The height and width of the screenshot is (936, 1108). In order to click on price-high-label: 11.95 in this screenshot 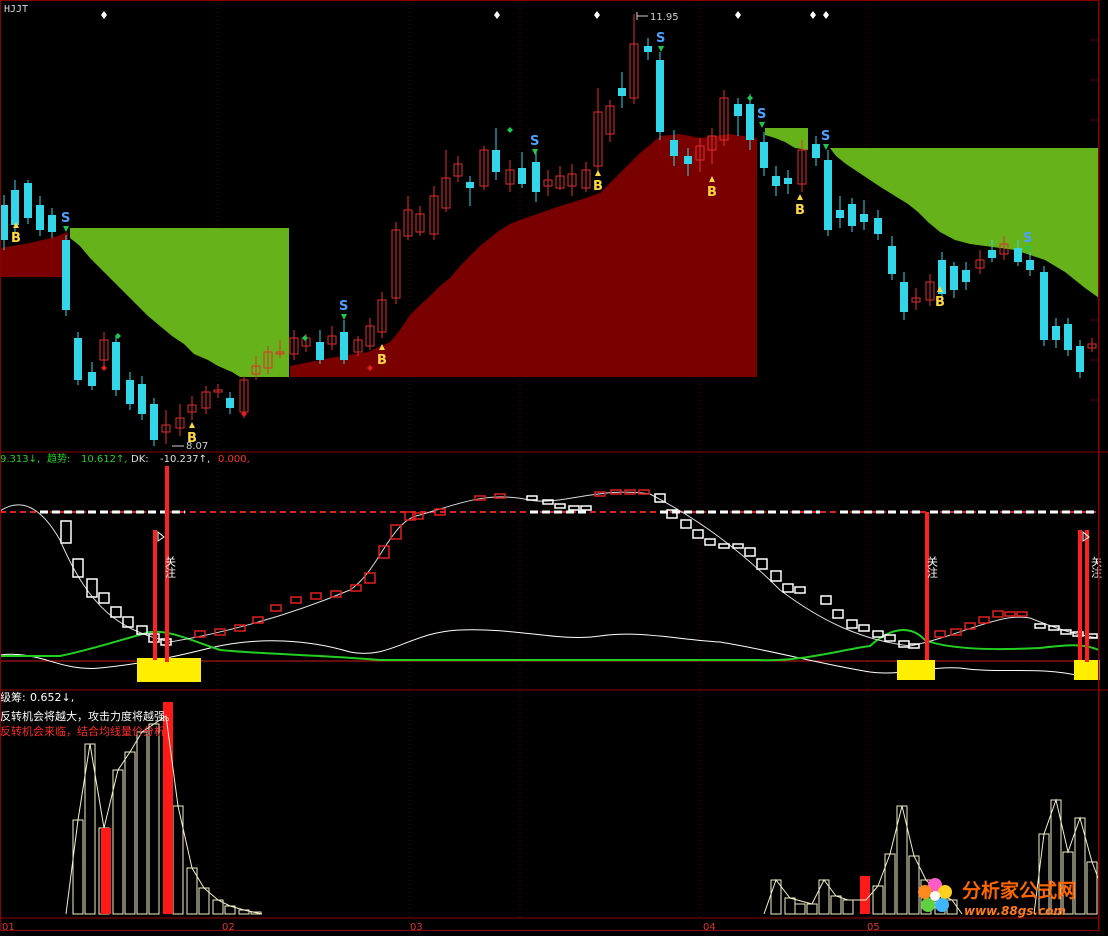, I will do `click(664, 17)`.